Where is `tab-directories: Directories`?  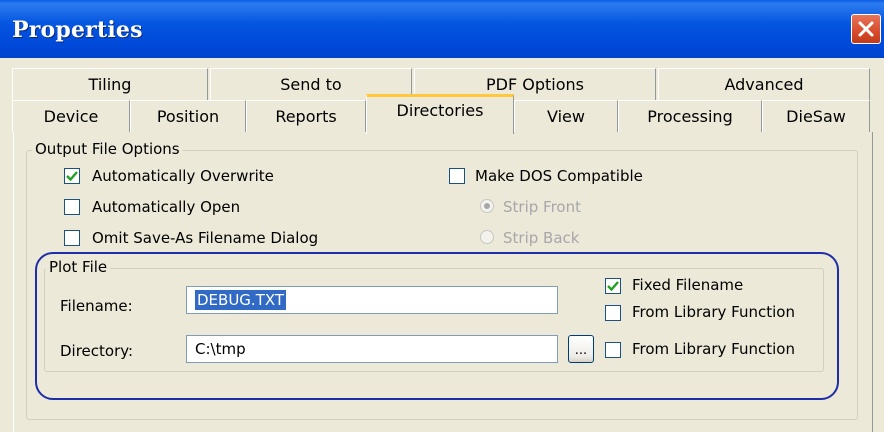 tab-directories: Directories is located at coordinates (440, 114).